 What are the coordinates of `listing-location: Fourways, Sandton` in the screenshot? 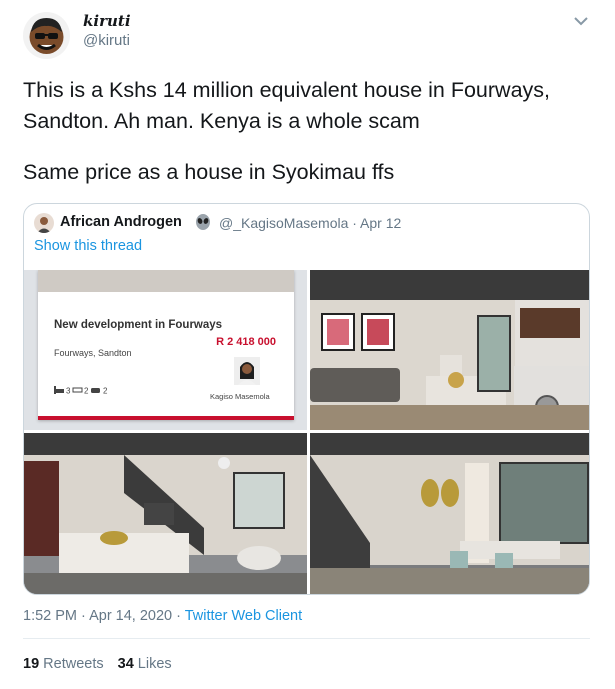 It's located at (93, 353).